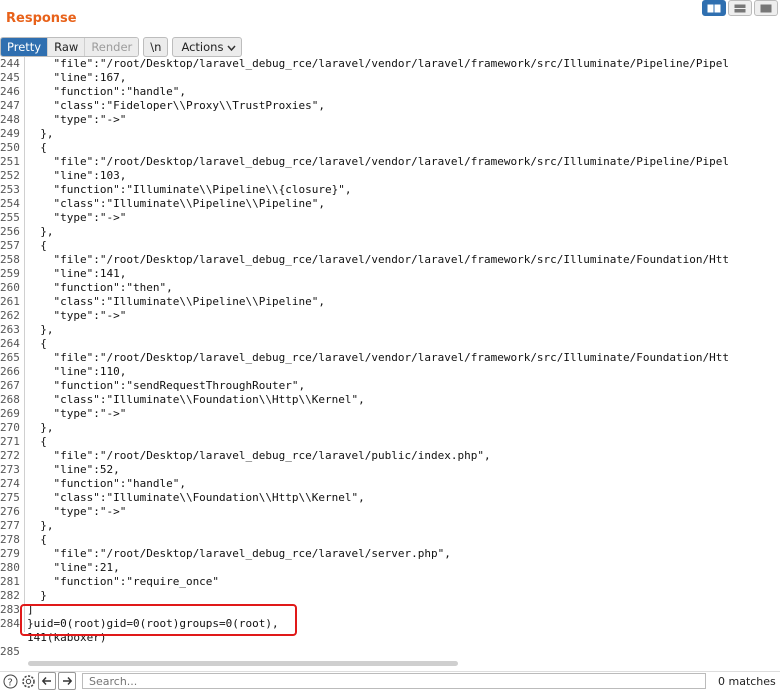 The image size is (780, 690). I want to click on line-text: "line":167,, so click(77, 77).